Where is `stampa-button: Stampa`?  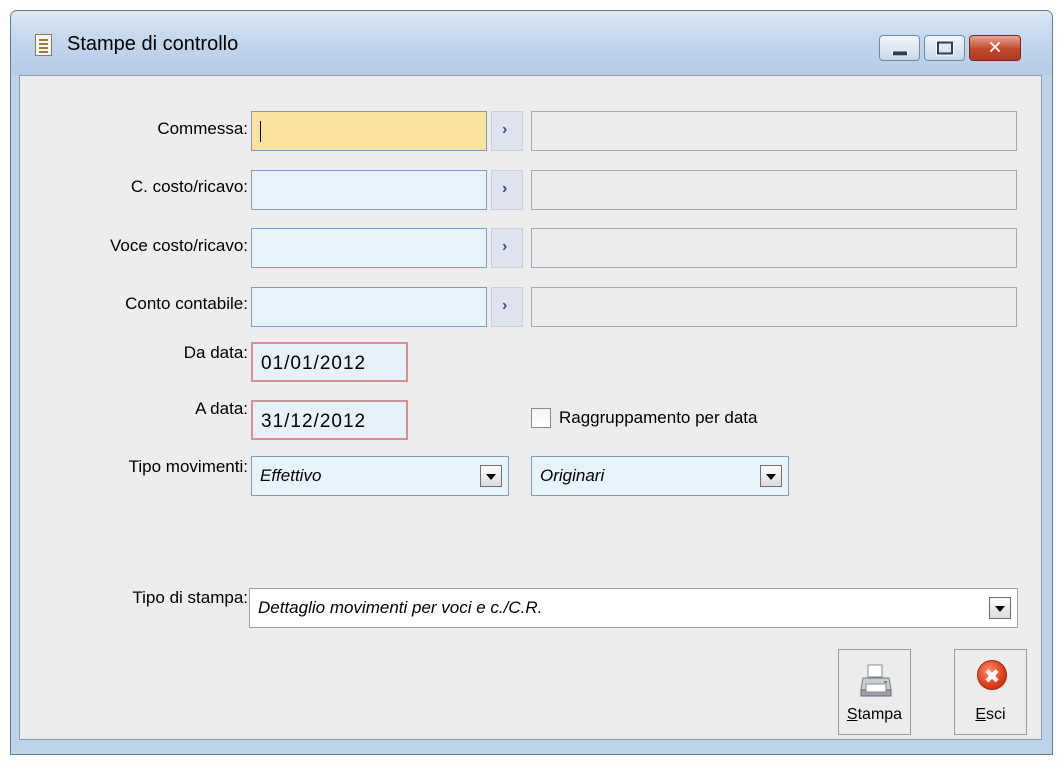 stampa-button: Stampa is located at coordinates (874, 692).